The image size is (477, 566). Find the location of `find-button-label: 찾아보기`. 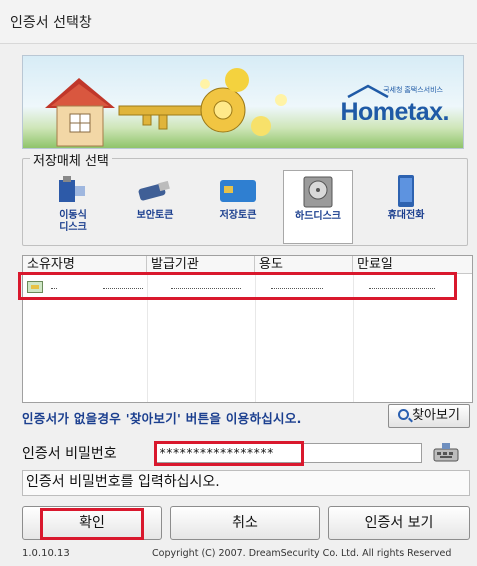

find-button-label: 찾아보기 is located at coordinates (436, 415).